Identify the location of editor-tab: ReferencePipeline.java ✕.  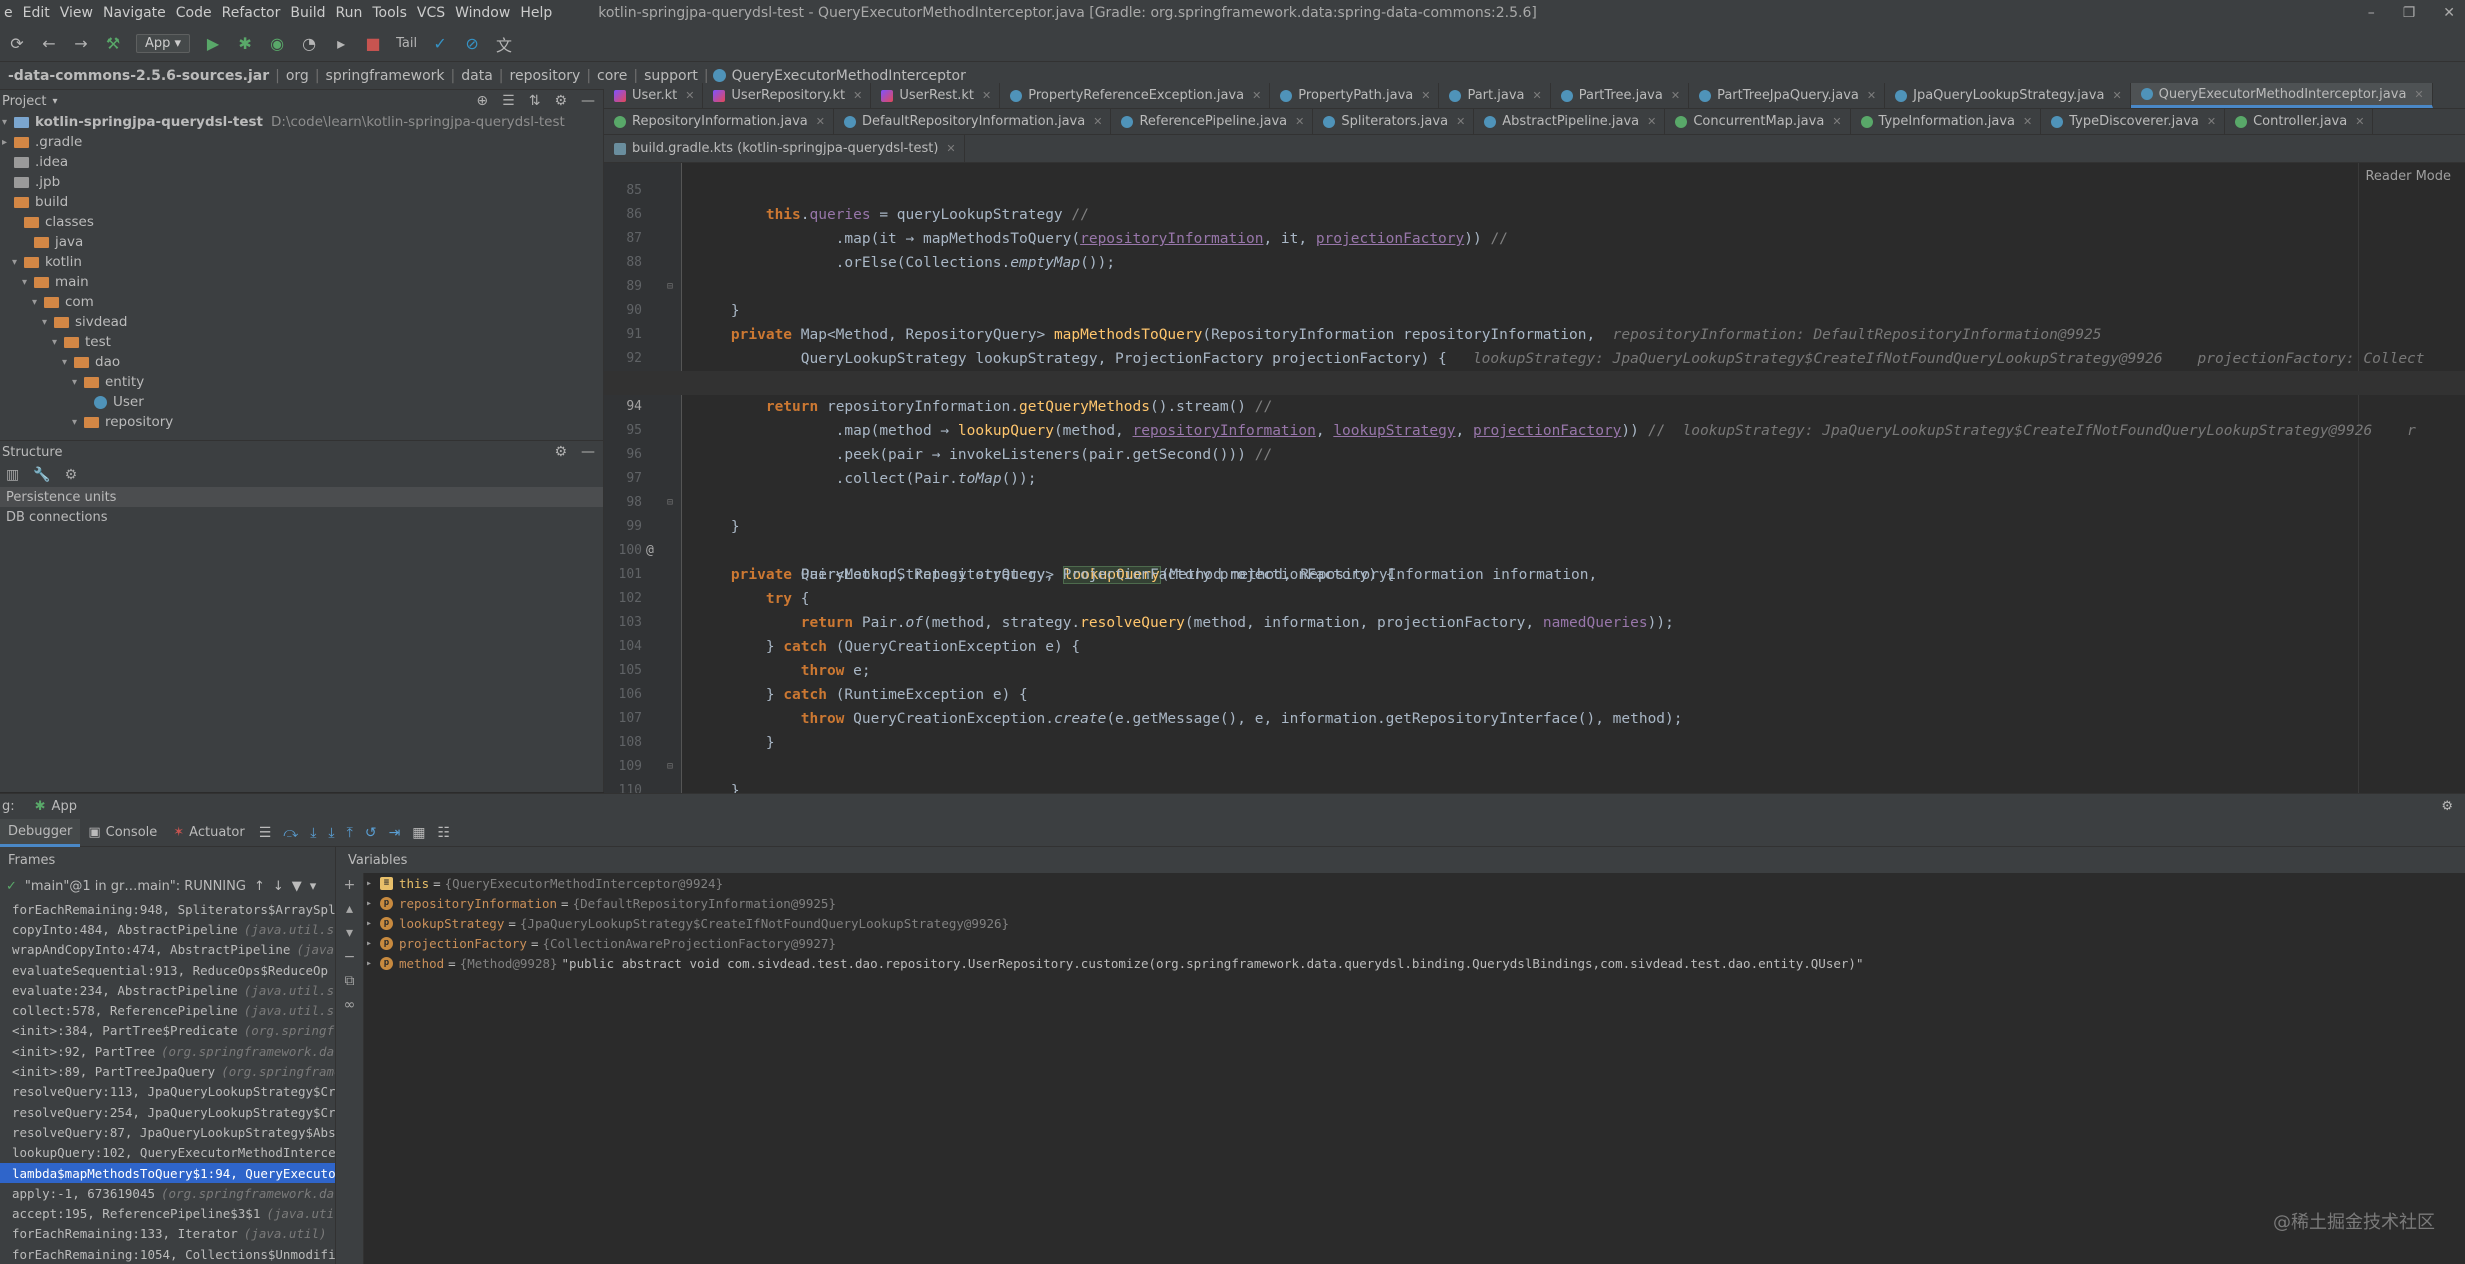
(1212, 121).